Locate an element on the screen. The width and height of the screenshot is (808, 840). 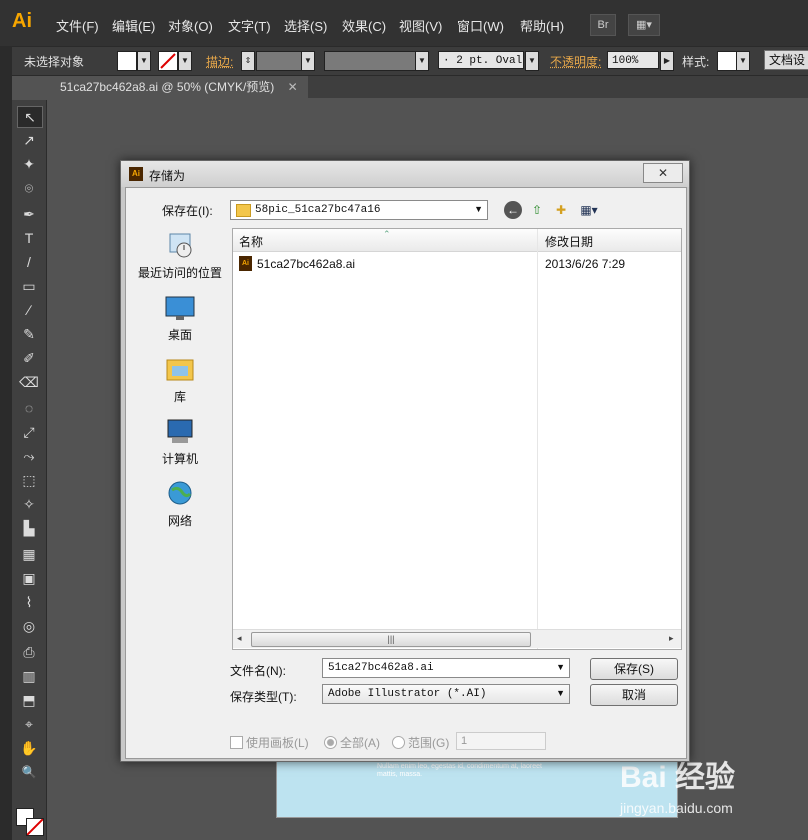
up-folder-icon: ⇧ is located at coordinates (537, 210).